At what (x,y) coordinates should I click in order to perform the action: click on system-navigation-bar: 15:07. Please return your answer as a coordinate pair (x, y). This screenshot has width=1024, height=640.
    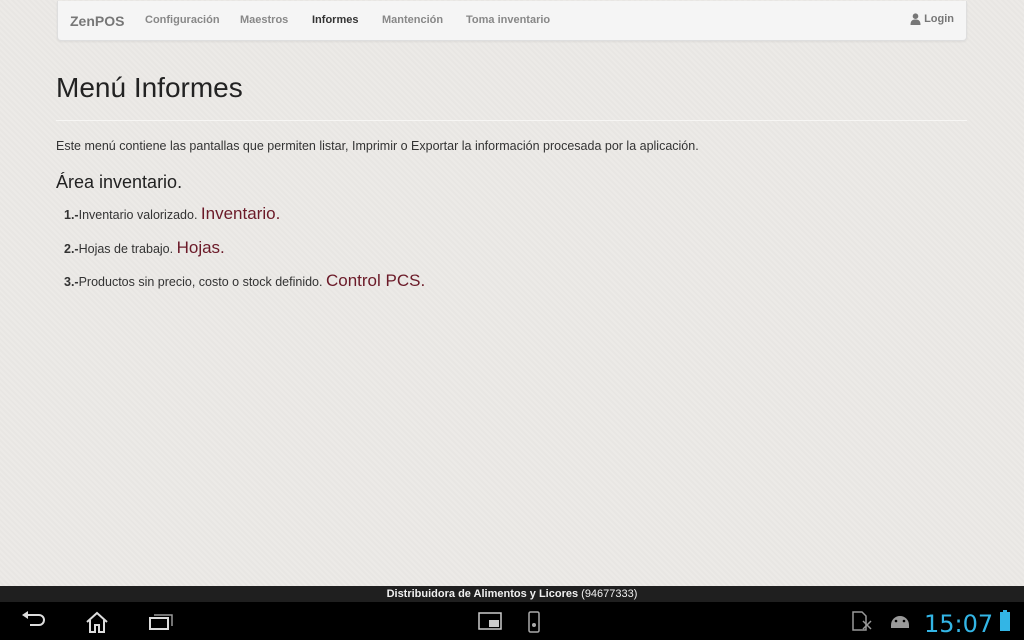
    Looking at the image, I should click on (512, 621).